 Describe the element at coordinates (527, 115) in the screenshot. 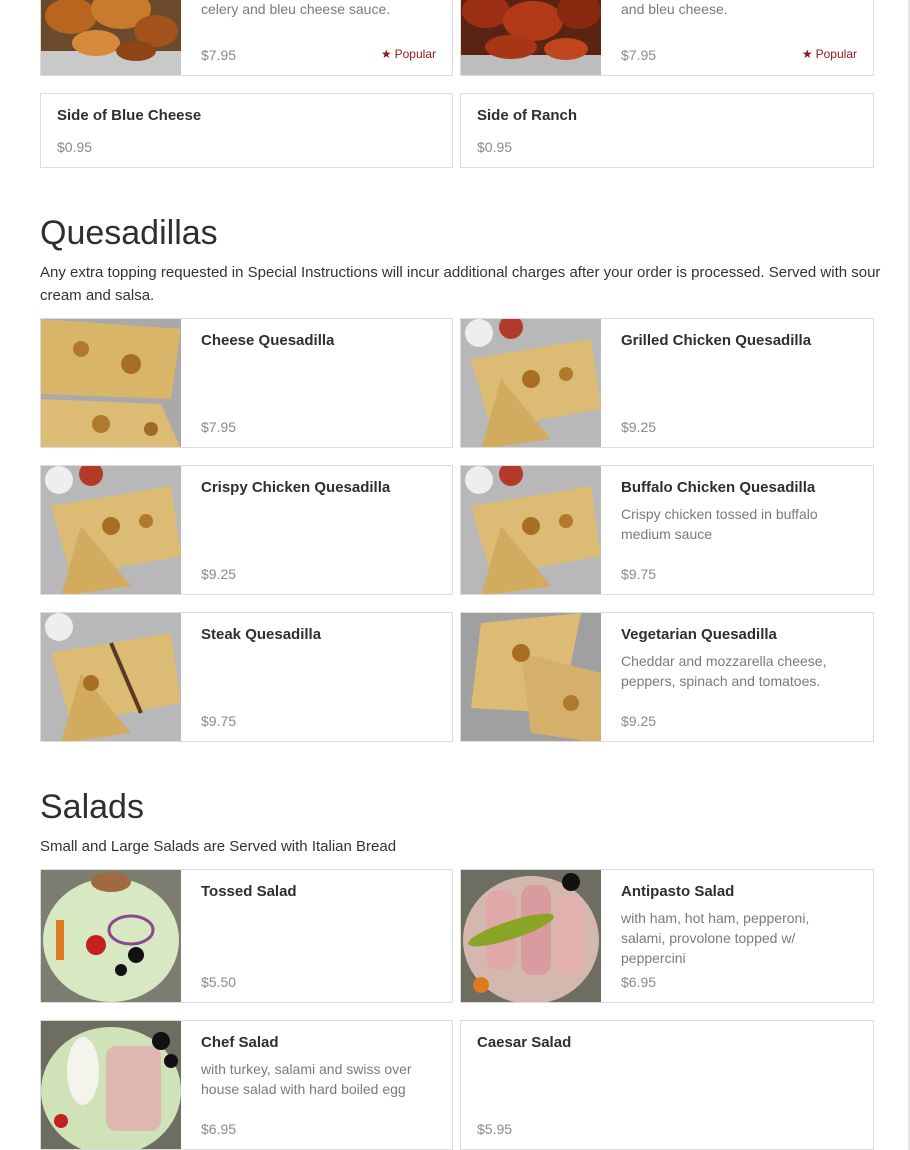

I see `item-name: Side of Ranch` at that location.